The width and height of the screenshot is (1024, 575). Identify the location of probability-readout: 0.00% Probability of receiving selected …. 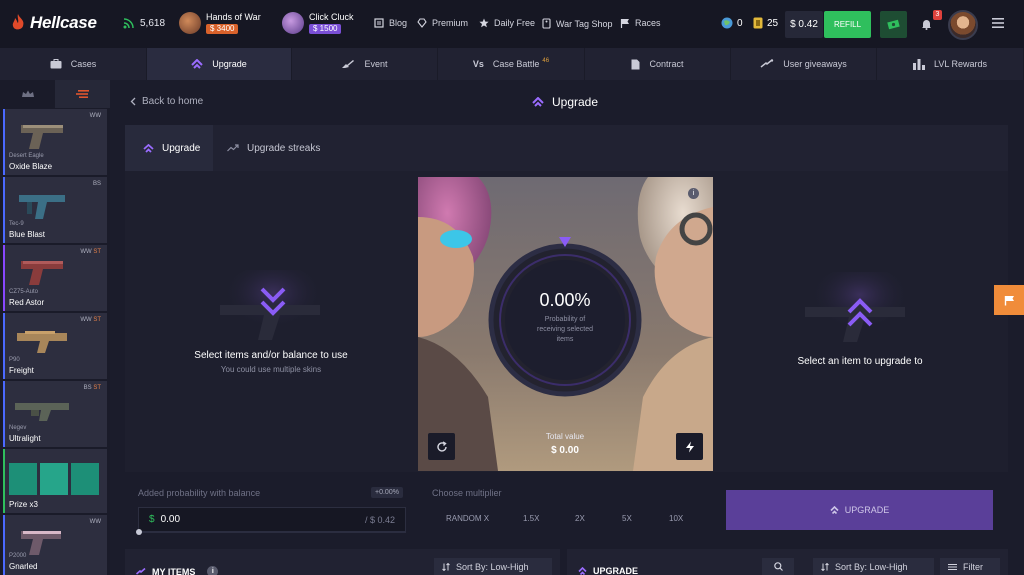
(565, 317).